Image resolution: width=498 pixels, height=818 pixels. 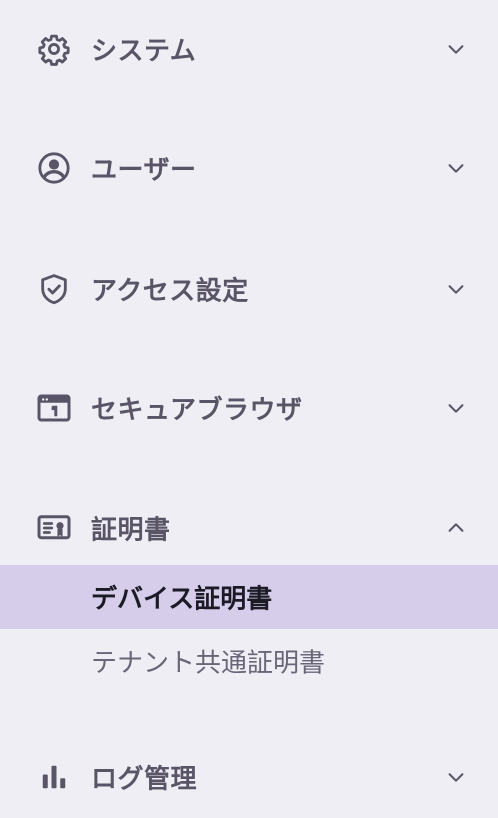 What do you see at coordinates (208, 663) in the screenshot?
I see `nav-item-label: テナント共通証明書` at bounding box center [208, 663].